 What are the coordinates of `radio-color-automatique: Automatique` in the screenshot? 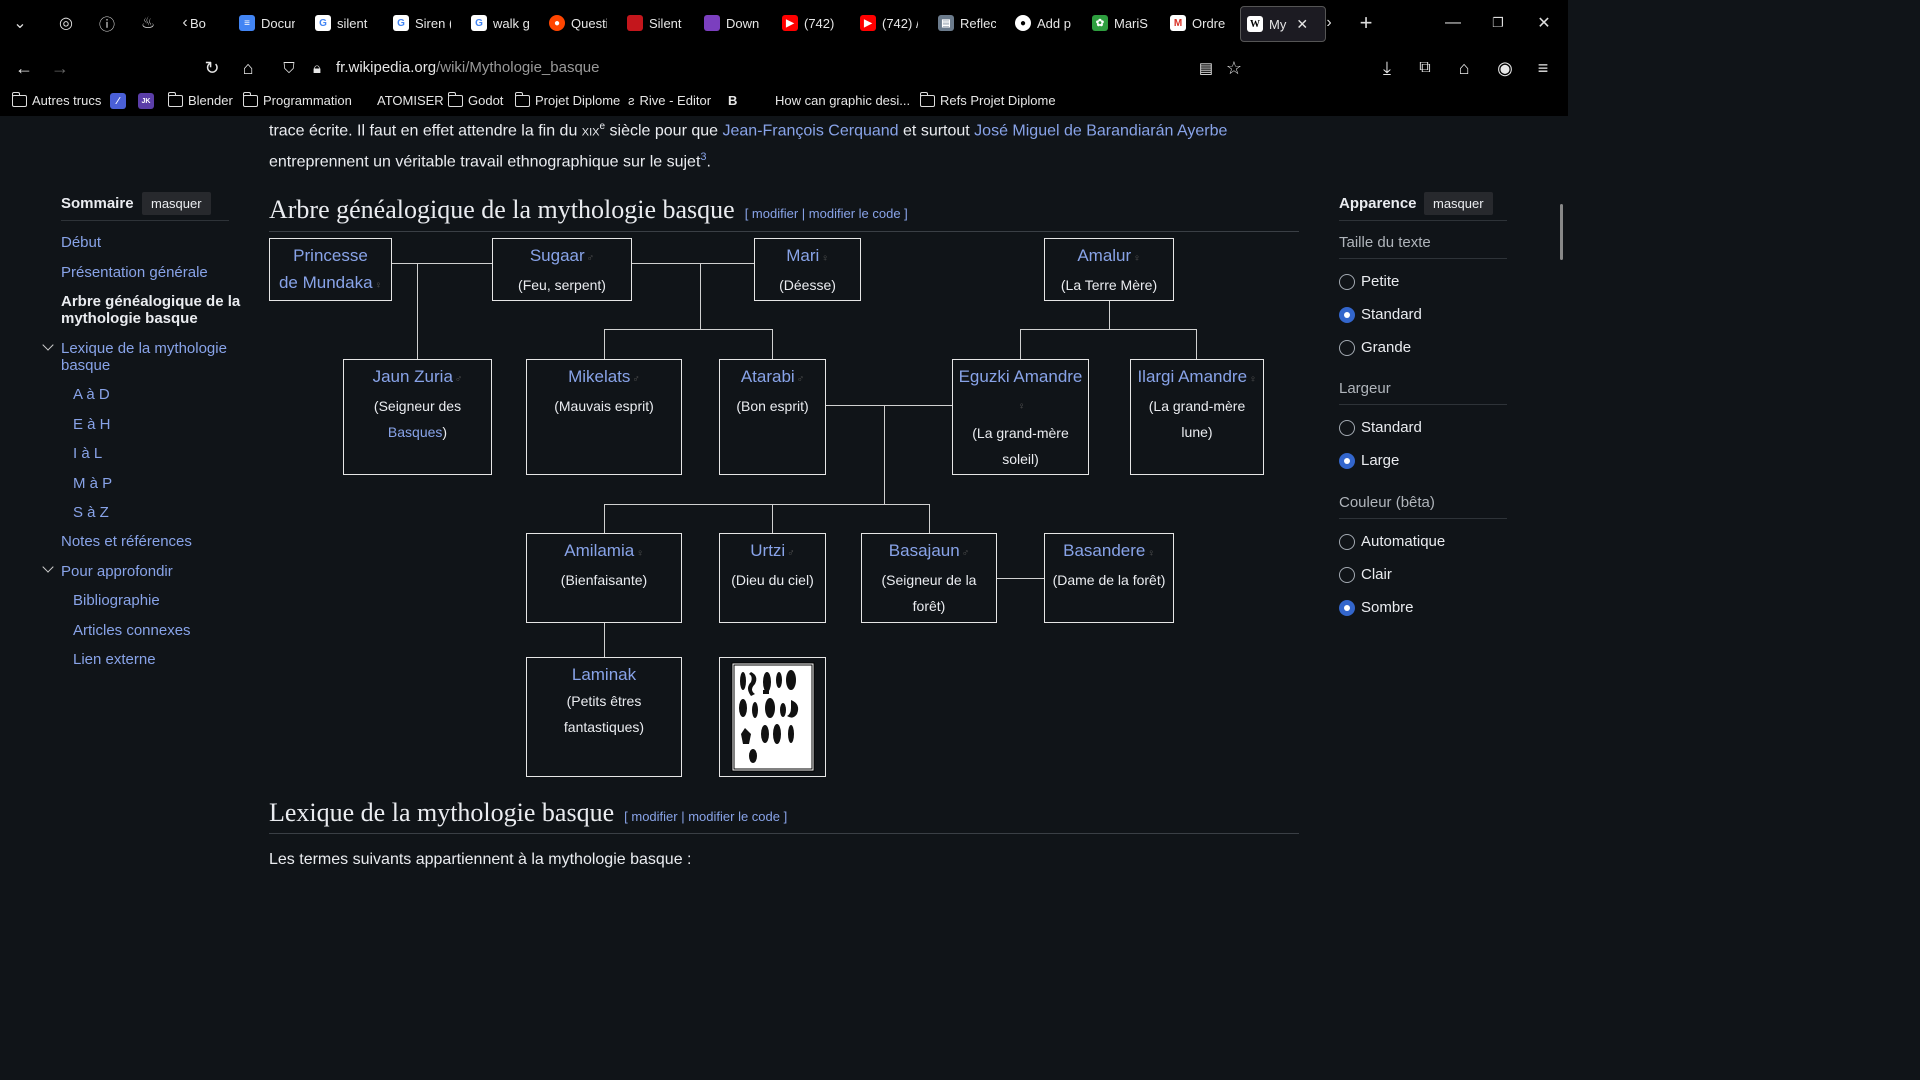 It's located at (1392, 541).